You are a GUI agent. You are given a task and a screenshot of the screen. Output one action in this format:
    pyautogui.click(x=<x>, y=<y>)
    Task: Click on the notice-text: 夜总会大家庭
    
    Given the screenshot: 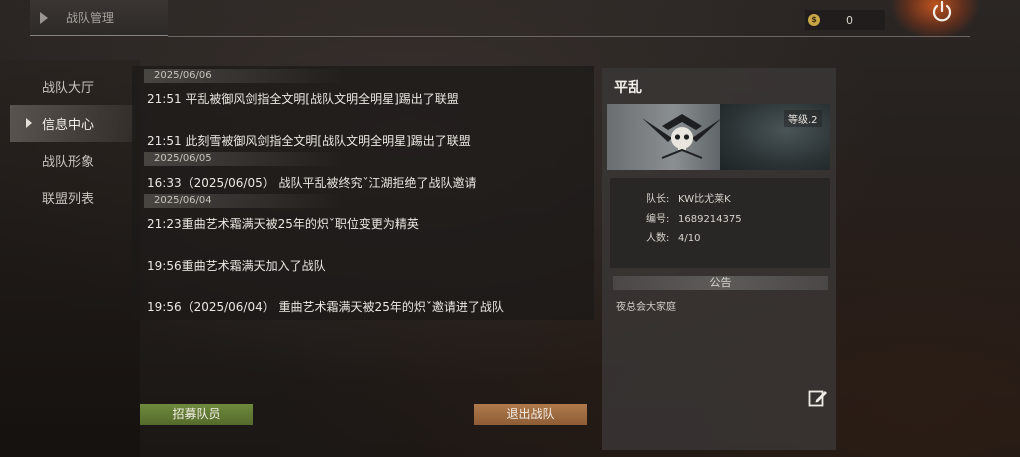 What is the action you would take?
    pyautogui.click(x=646, y=307)
    